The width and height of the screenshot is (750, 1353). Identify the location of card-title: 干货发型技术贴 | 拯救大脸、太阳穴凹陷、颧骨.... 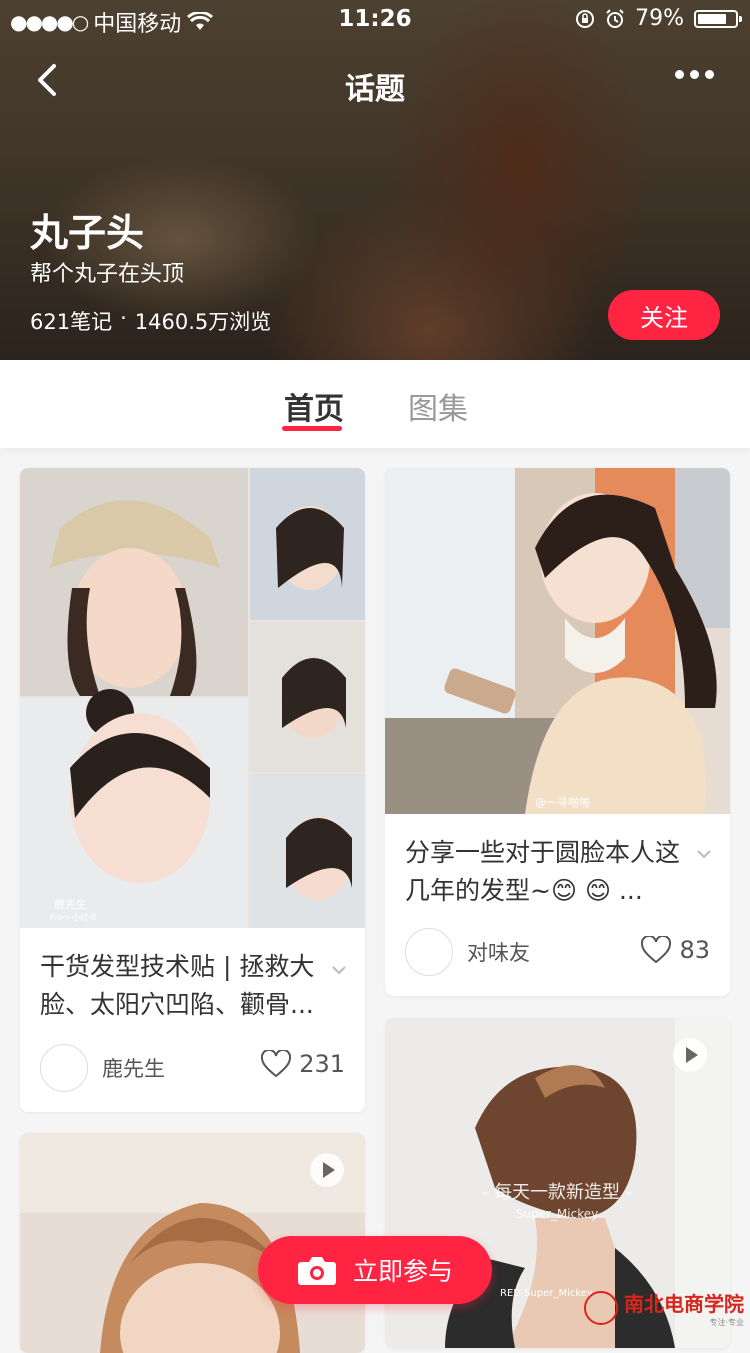
(177, 985).